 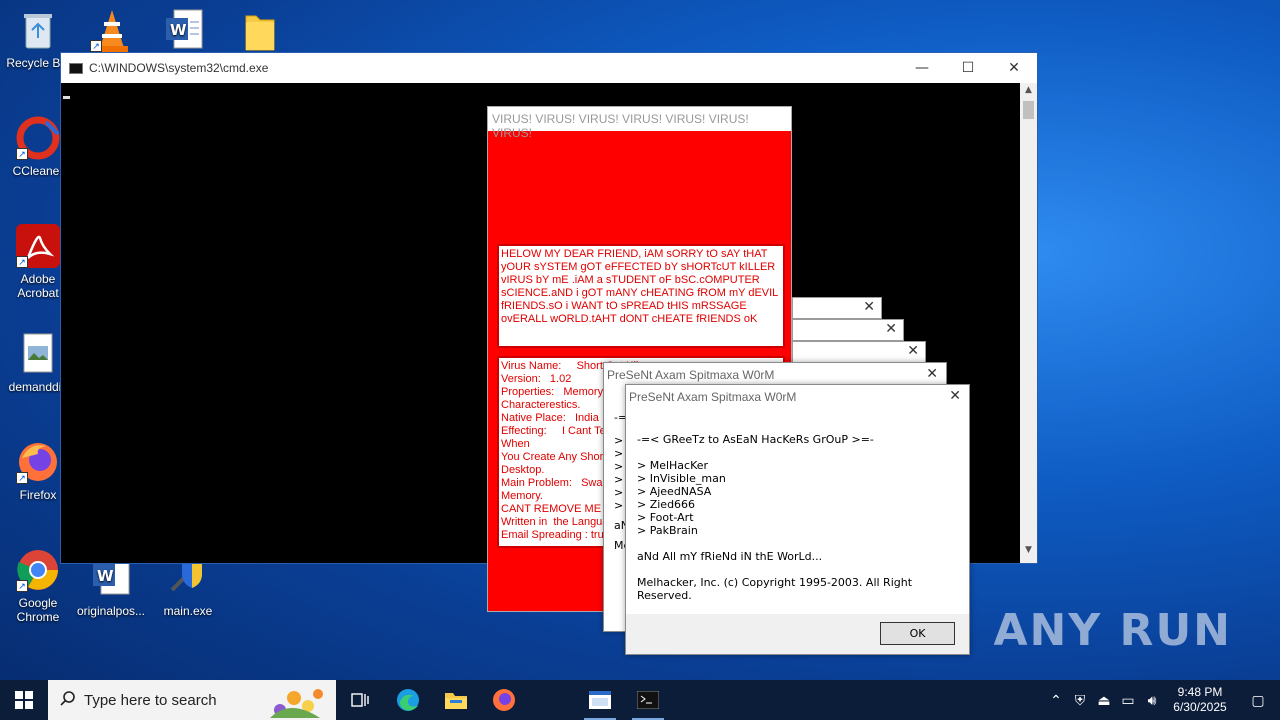 I want to click on firefox-taskbar-button, so click(x=504, y=700).